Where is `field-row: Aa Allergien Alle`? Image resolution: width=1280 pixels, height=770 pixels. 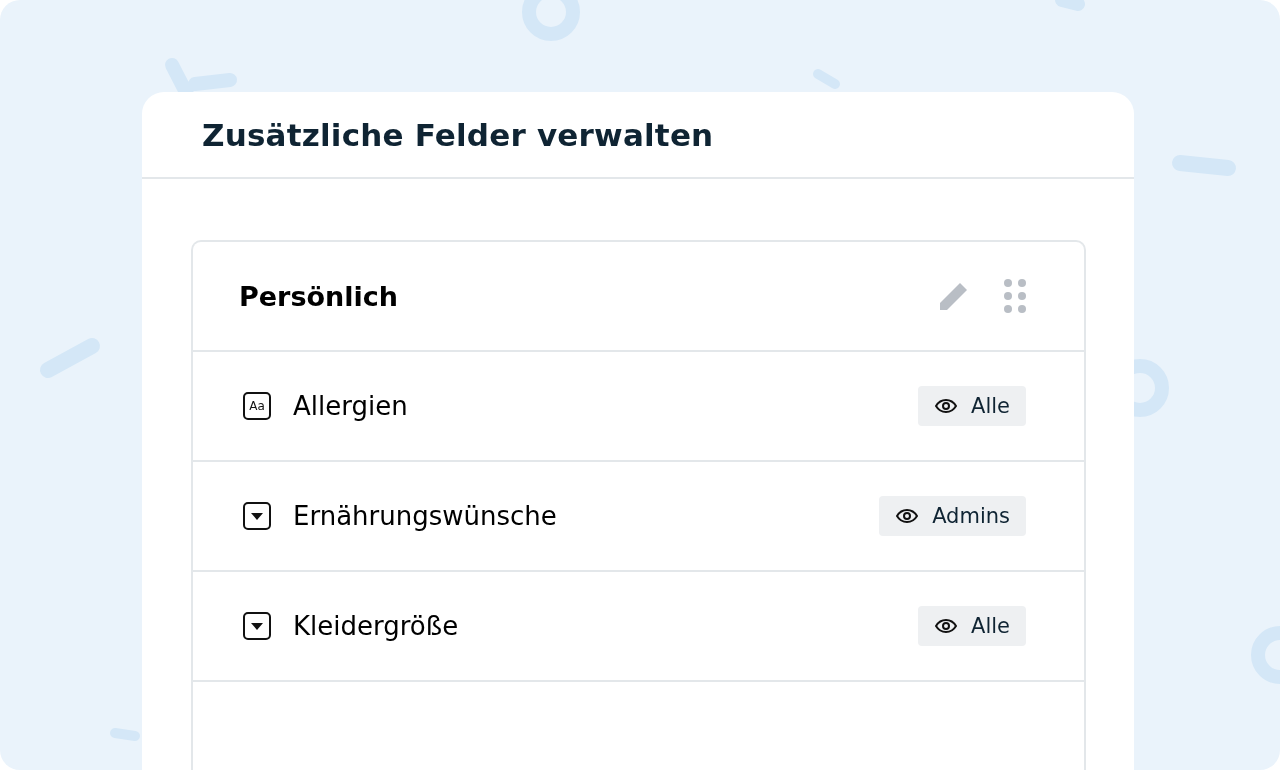
field-row: Aa Allergien Alle is located at coordinates (638, 407).